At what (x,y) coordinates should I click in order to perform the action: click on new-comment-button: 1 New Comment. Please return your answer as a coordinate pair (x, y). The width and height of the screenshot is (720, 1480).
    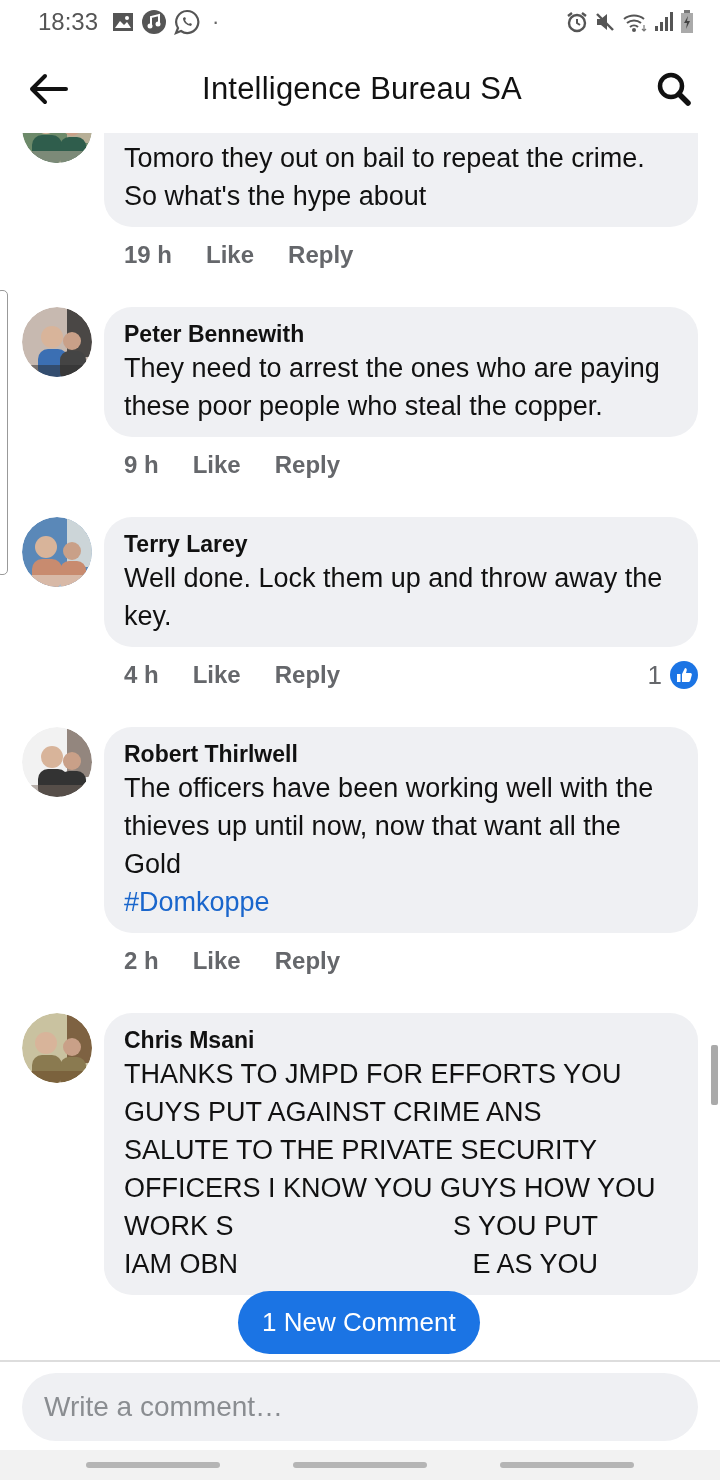
    Looking at the image, I should click on (359, 1322).